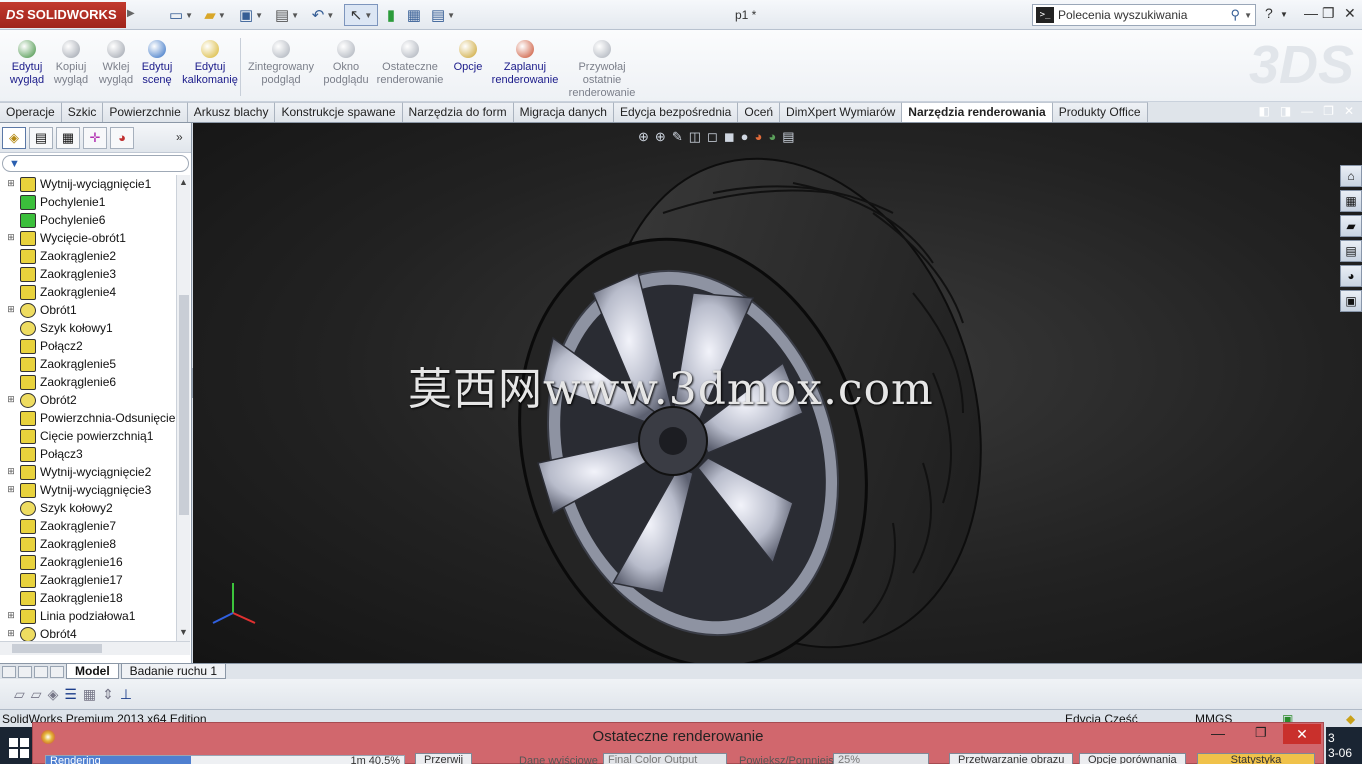 This screenshot has width=1362, height=764. Describe the element at coordinates (1344, 745) in the screenshot. I see `taskbar-clock: 3 3-06` at that location.